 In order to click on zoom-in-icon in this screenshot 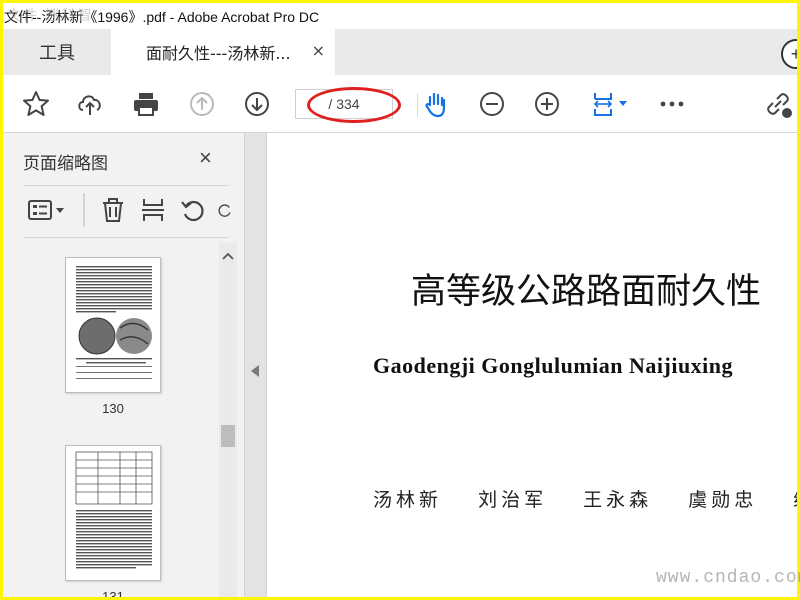, I will do `click(547, 104)`.